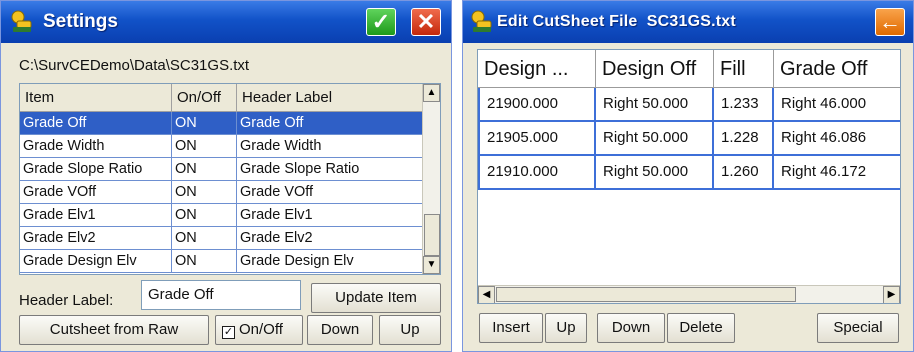 This screenshot has height=352, width=914. What do you see at coordinates (330, 98) in the screenshot?
I see `column-header-label: Header Label` at bounding box center [330, 98].